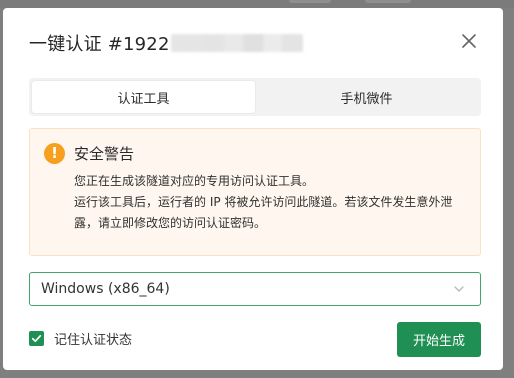 The width and height of the screenshot is (514, 378). I want to click on tab-bar: 认证工具 手机微件, so click(255, 97).